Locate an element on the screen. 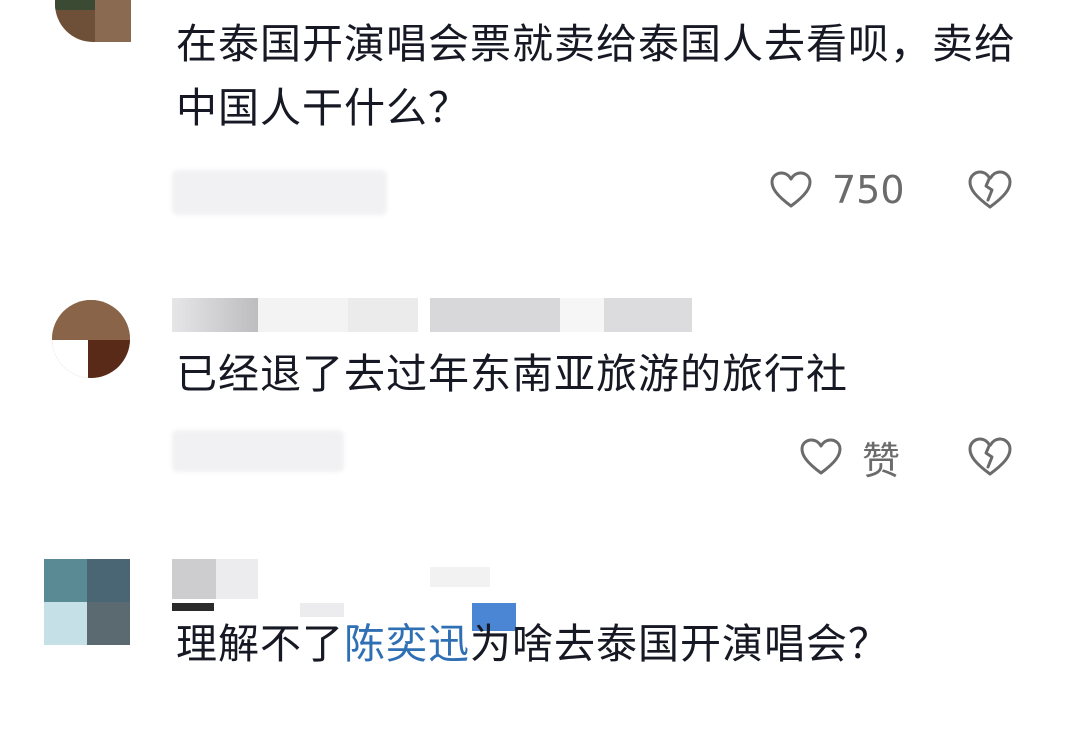  comment-text: 理解不了陈奕迅为啥去泰国开演唱会？ is located at coordinates (571, 644).